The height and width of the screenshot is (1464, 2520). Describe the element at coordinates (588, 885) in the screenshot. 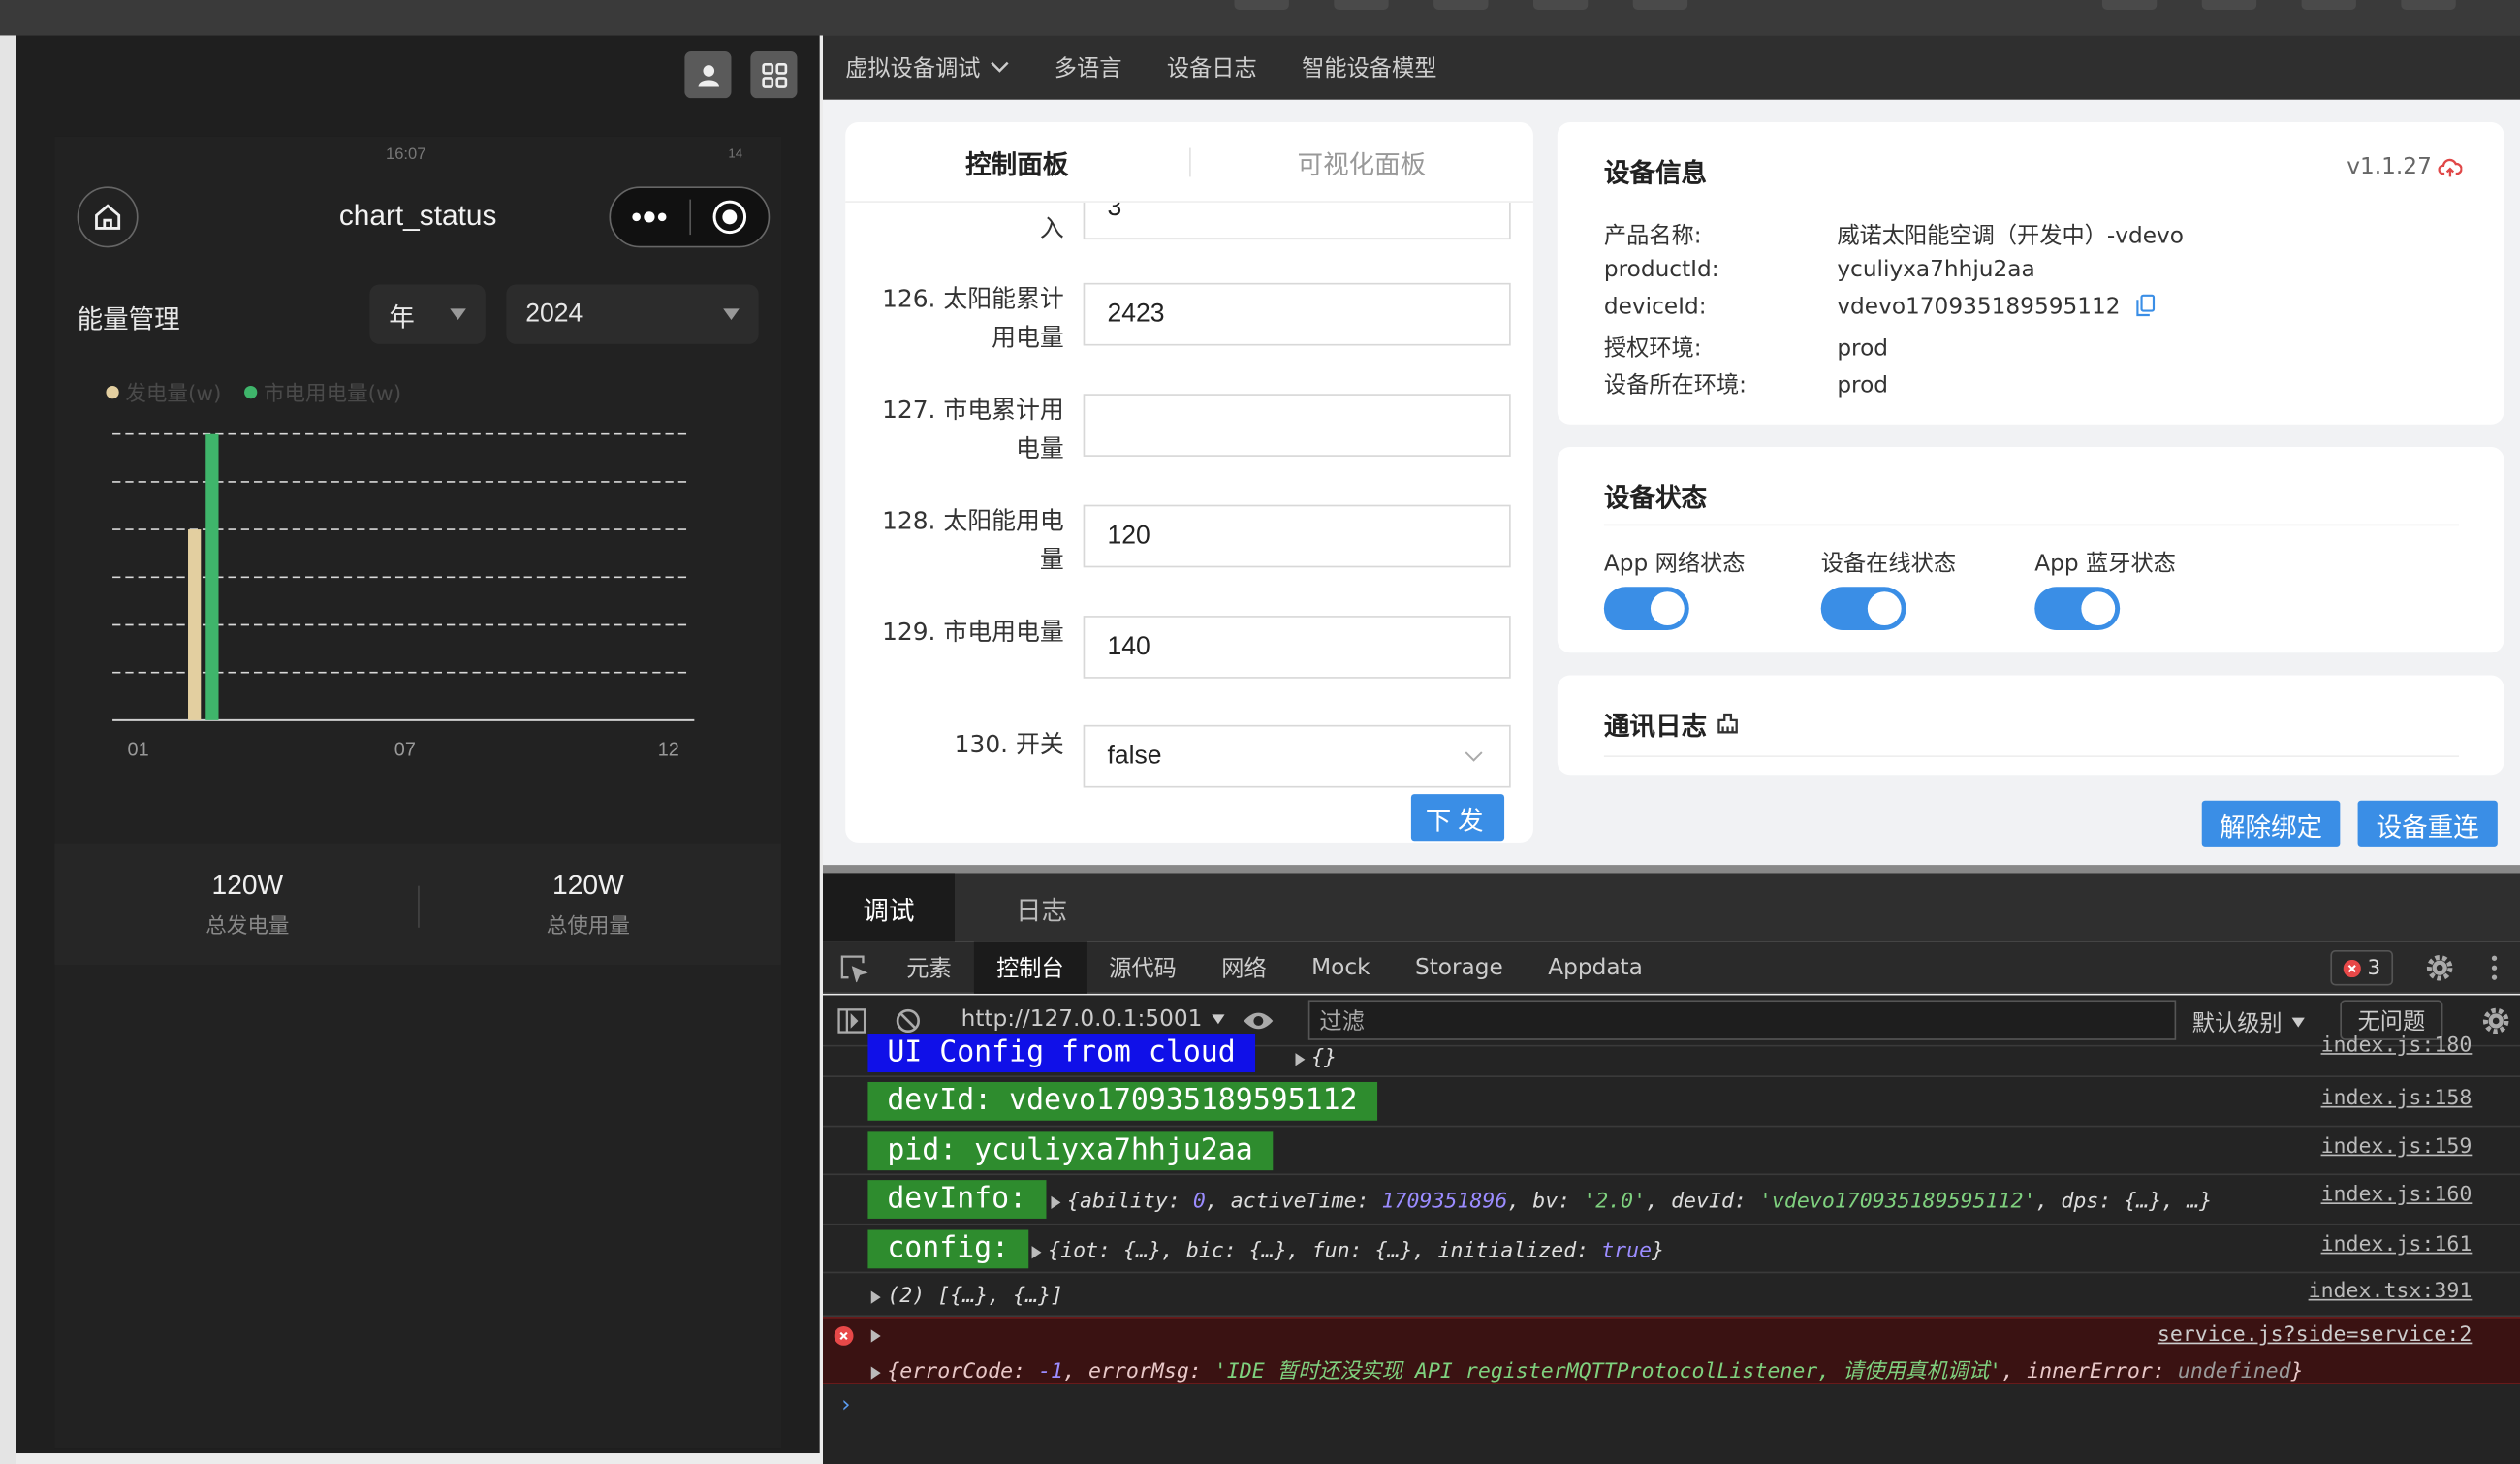

I see `stat-value: 120W` at that location.